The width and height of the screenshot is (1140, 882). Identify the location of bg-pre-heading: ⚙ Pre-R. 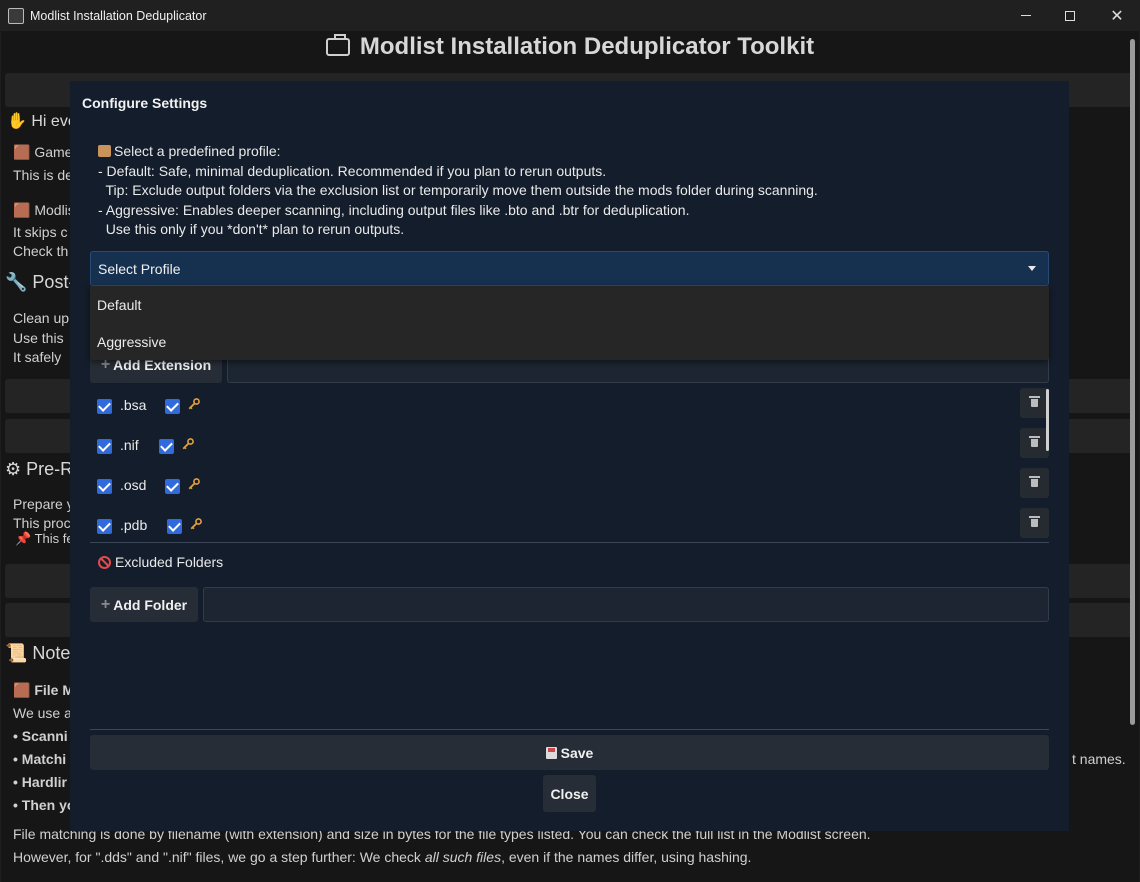
(39, 469).